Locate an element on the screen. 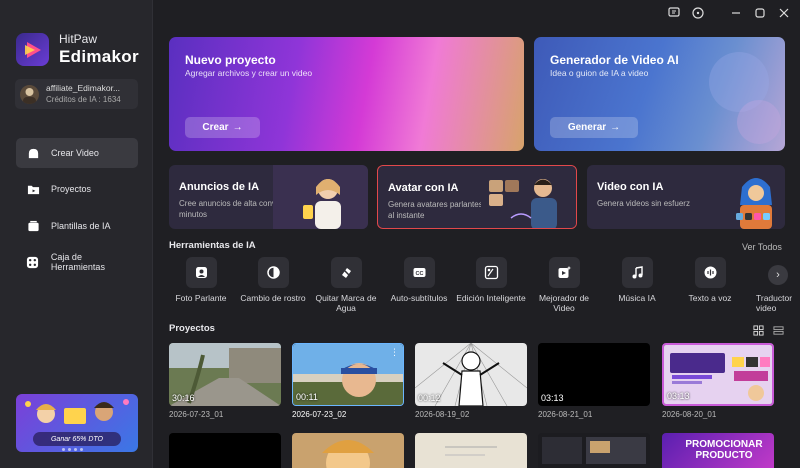 This screenshot has width=800, height=468. project-name: 2026-08-19_02 is located at coordinates (442, 414).